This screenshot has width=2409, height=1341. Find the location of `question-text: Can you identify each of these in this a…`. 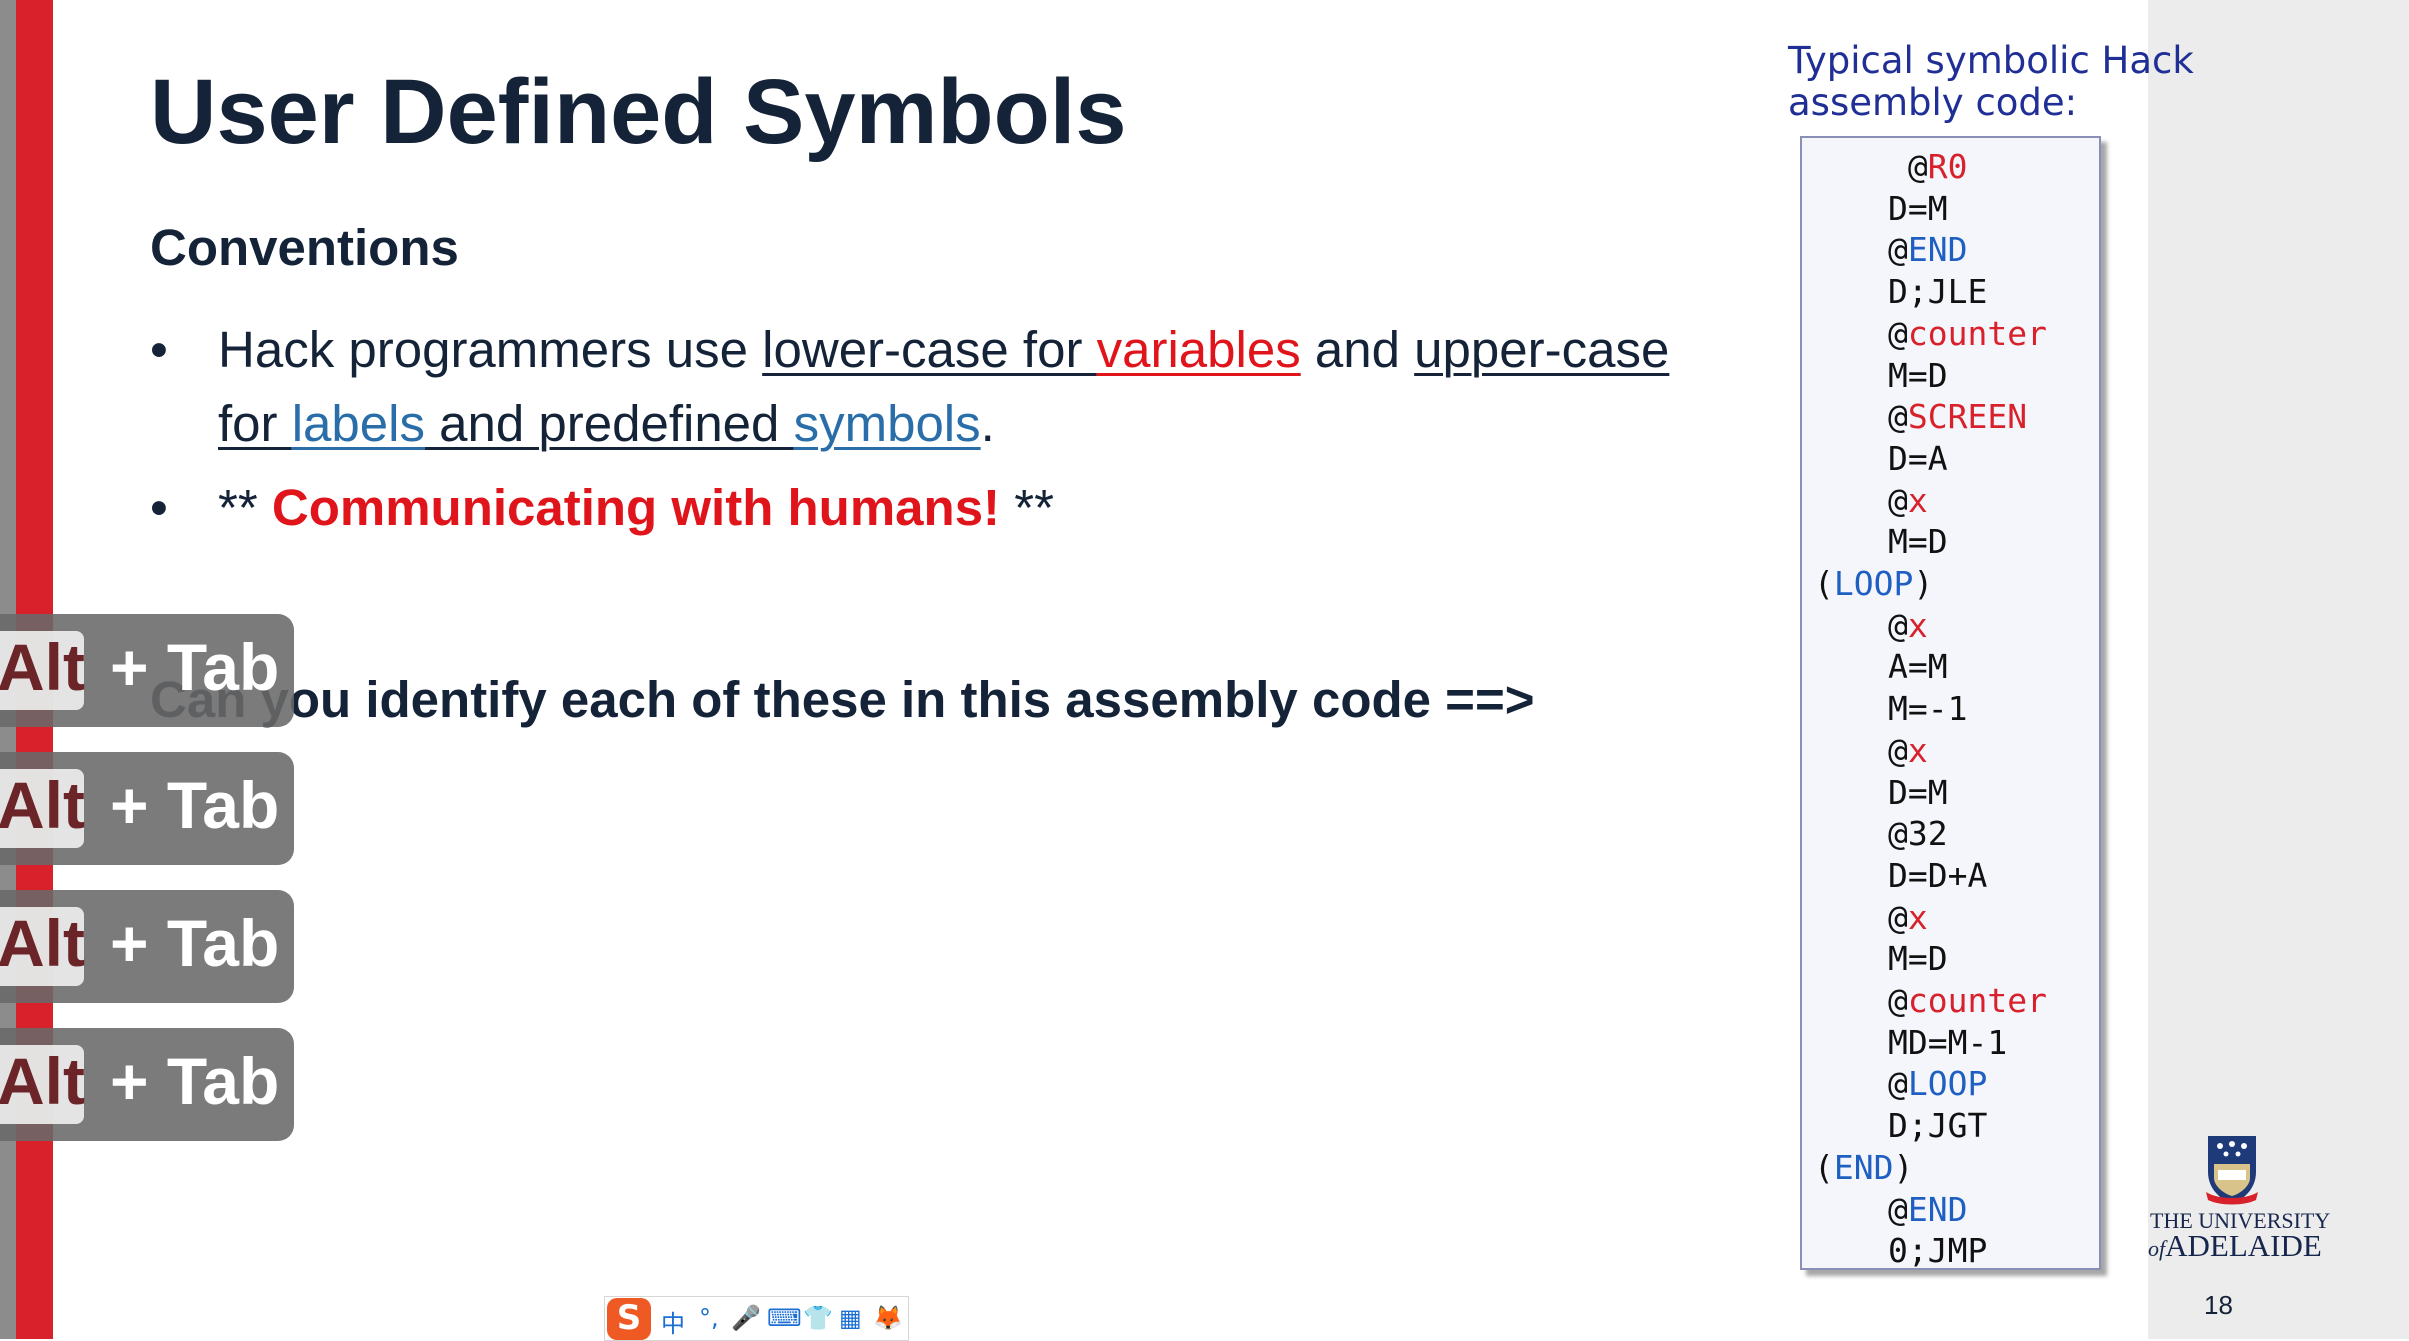

question-text: Can you identify each of these in this a… is located at coordinates (842, 699).